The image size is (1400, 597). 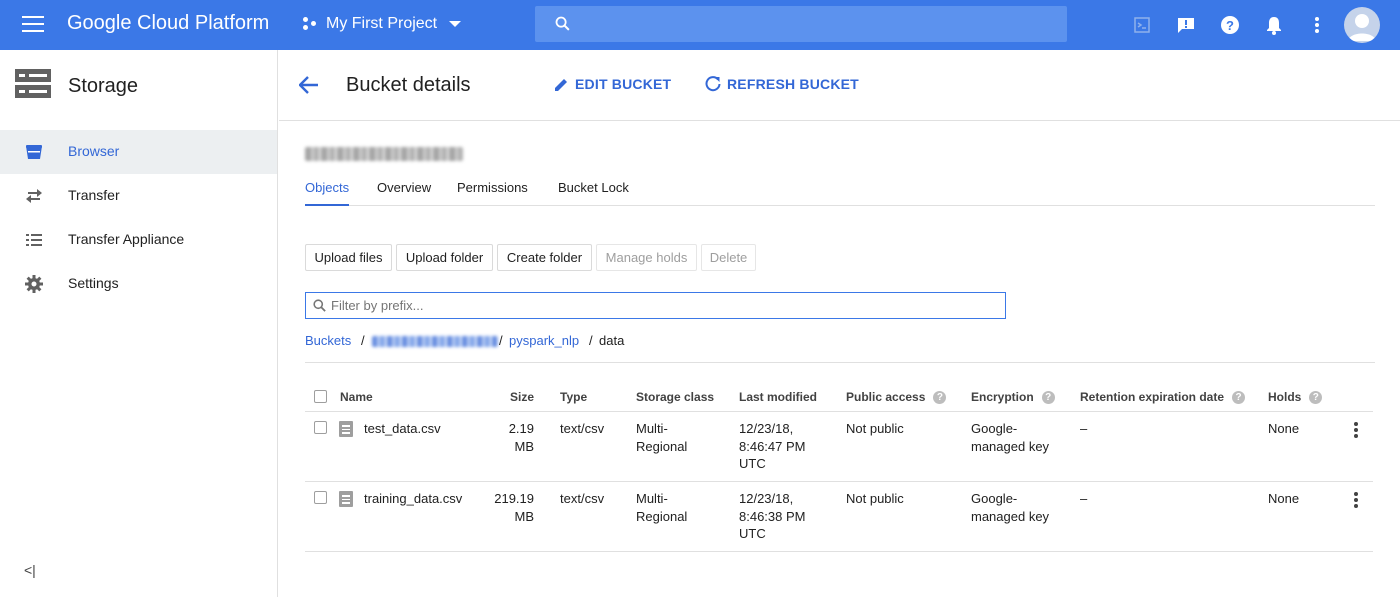 I want to click on breadcrumb-buckets: Buckets, so click(x=328, y=340).